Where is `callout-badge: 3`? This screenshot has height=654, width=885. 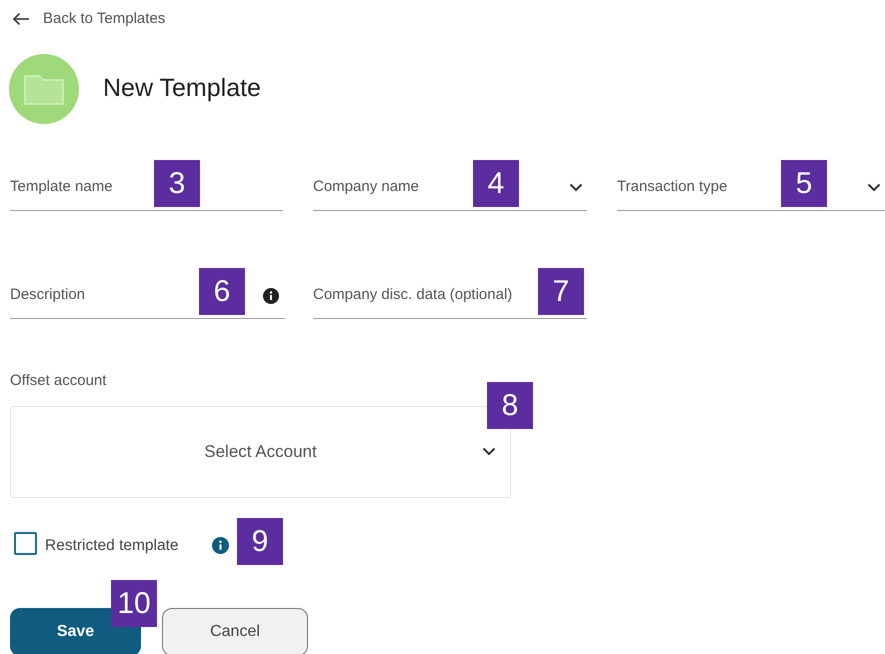 callout-badge: 3 is located at coordinates (177, 183).